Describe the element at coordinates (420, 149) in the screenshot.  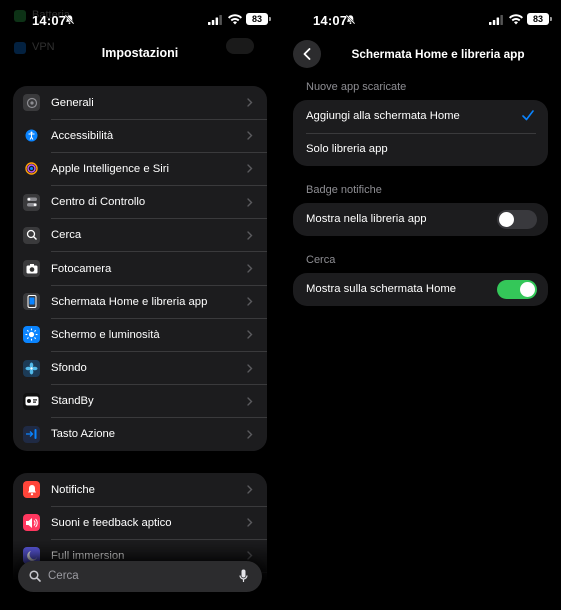
I see `option-app-library-only: Solo libreria app` at that location.